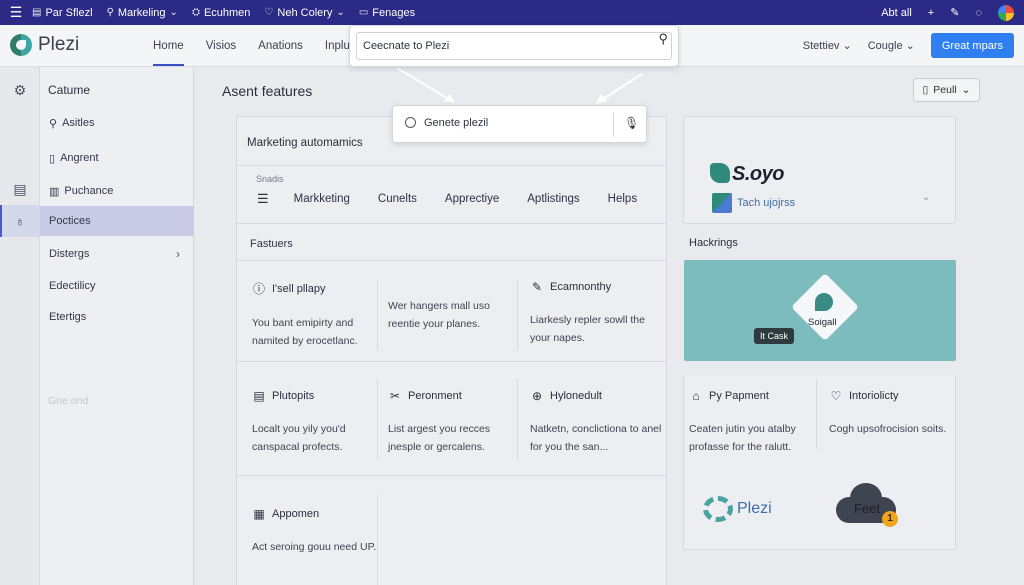 This screenshot has width=1024, height=585. I want to click on generate-popover: Genete plezil 🎙, so click(519, 124).